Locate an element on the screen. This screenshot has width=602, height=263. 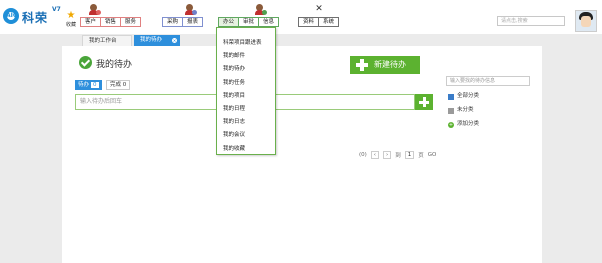
menu-item-my-log: 我的日志 is located at coordinates (246, 122).